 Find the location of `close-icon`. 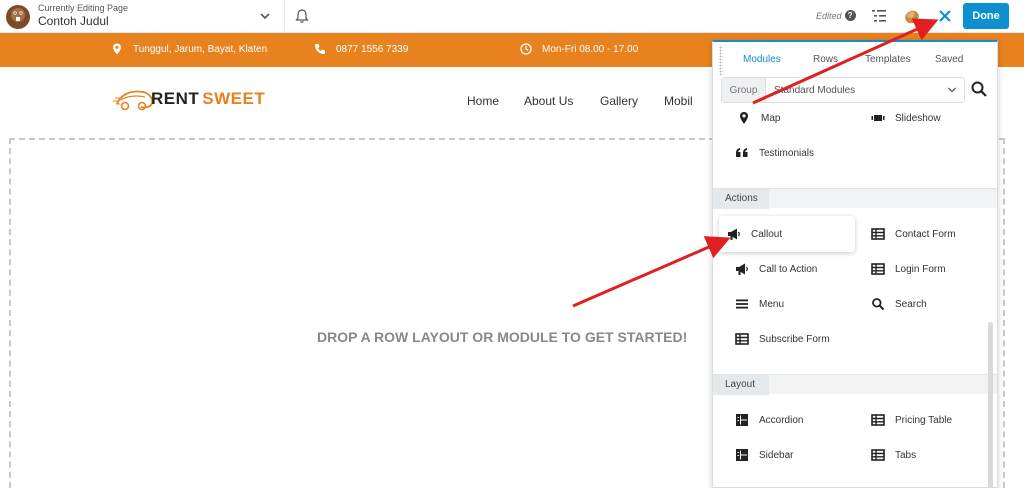

close-icon is located at coordinates (945, 16).